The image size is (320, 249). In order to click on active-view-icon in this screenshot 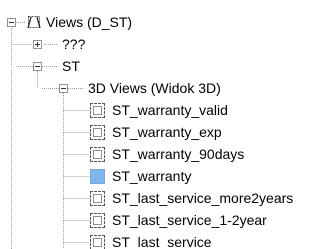, I will do `click(97, 176)`.